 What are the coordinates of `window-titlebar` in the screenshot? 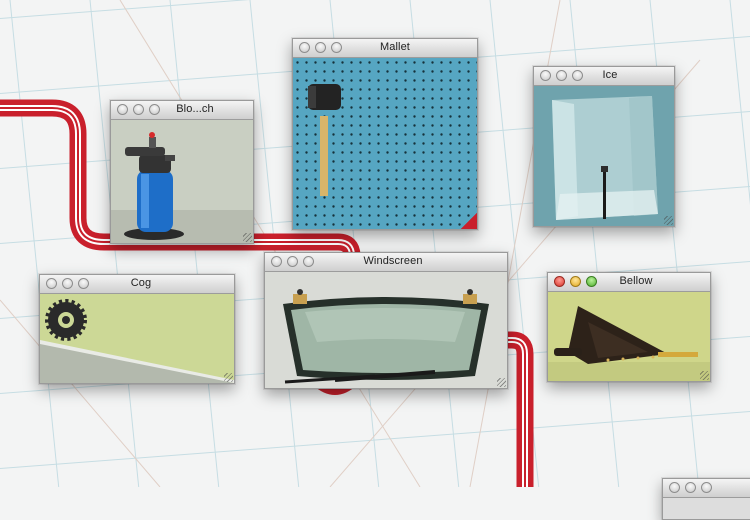 It's located at (706, 488).